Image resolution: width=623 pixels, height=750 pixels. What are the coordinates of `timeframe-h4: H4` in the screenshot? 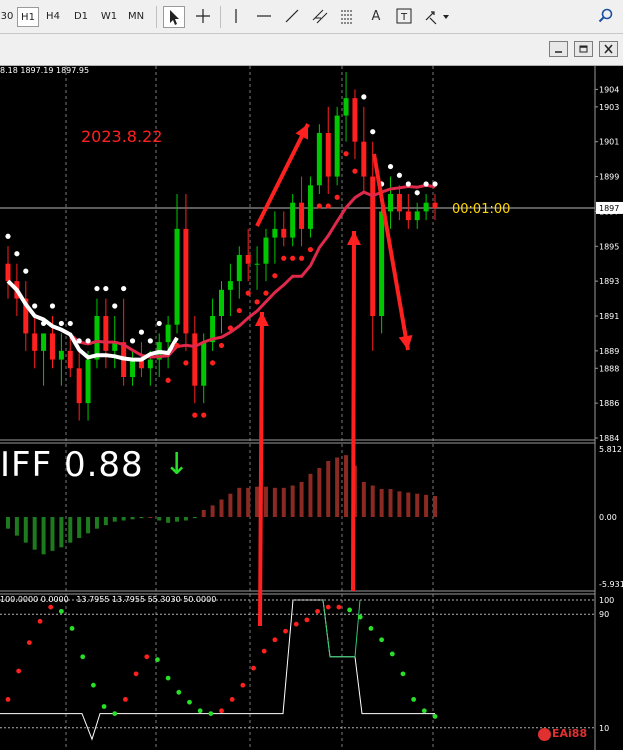 It's located at (53, 17).